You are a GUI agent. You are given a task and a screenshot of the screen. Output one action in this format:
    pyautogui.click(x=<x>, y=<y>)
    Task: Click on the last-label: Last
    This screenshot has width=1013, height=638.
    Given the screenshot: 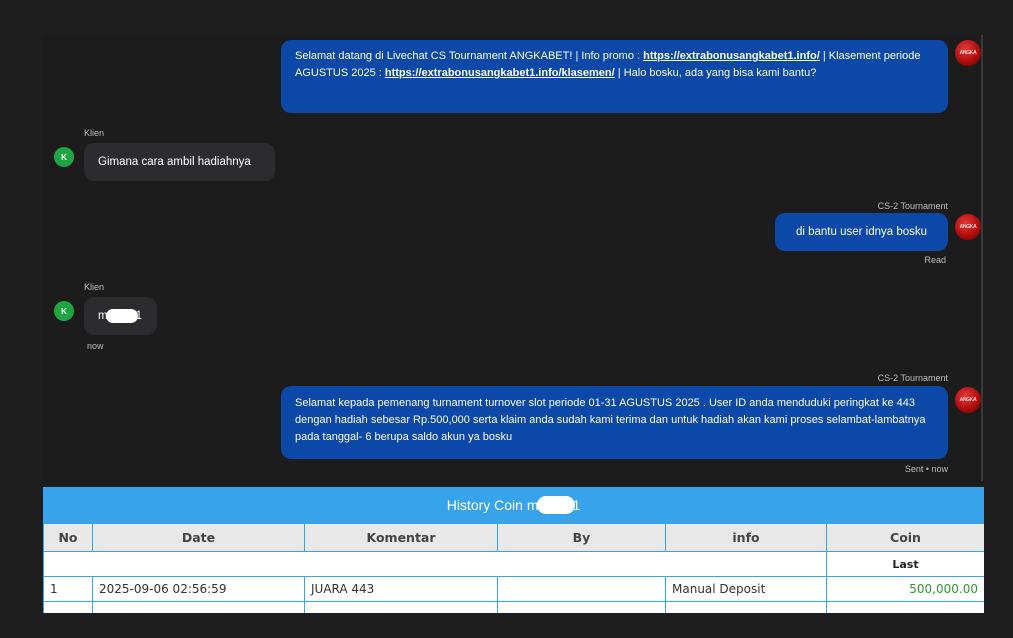 What is the action you would take?
    pyautogui.click(x=905, y=564)
    